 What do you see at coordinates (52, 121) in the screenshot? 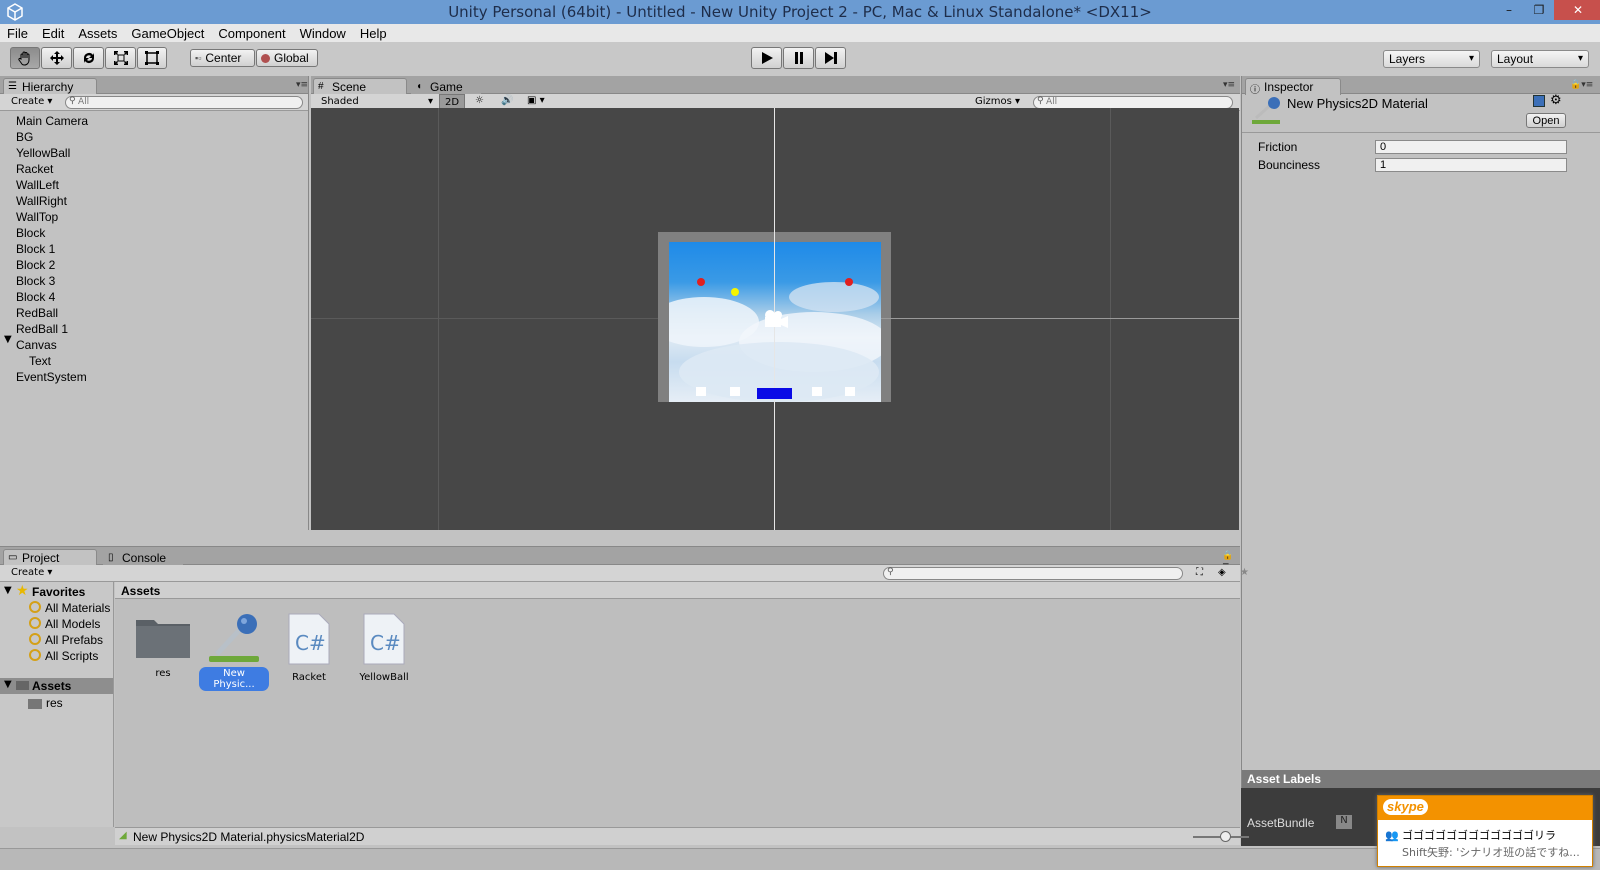
I see `hierarchy-item-main-camera: Main Camera` at bounding box center [52, 121].